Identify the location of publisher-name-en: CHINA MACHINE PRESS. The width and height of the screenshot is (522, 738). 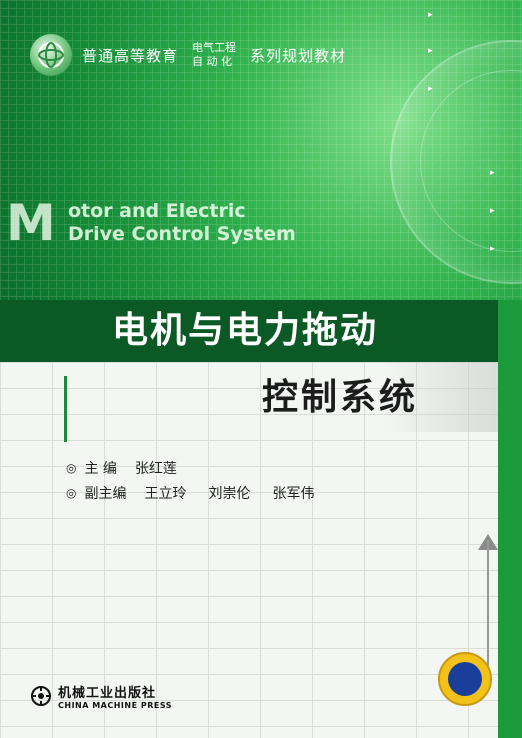
(115, 705).